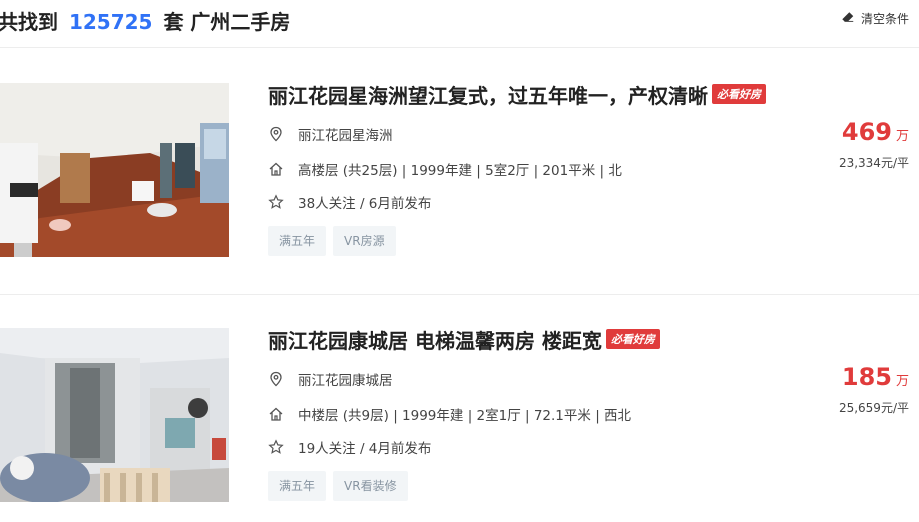 This screenshot has width=919, height=522. I want to click on result-suffix: 套 广州二手房, so click(227, 22).